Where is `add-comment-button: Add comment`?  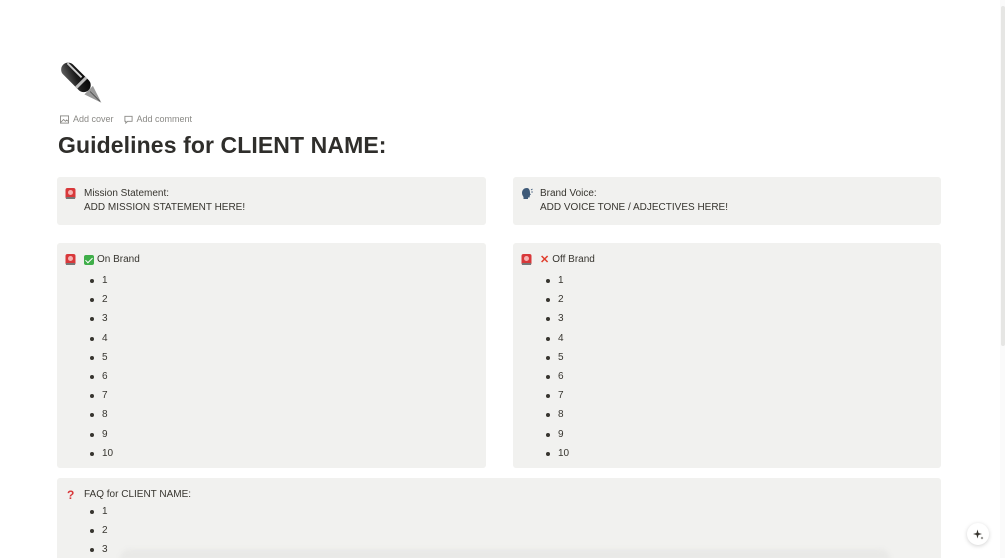 add-comment-button: Add comment is located at coordinates (158, 119).